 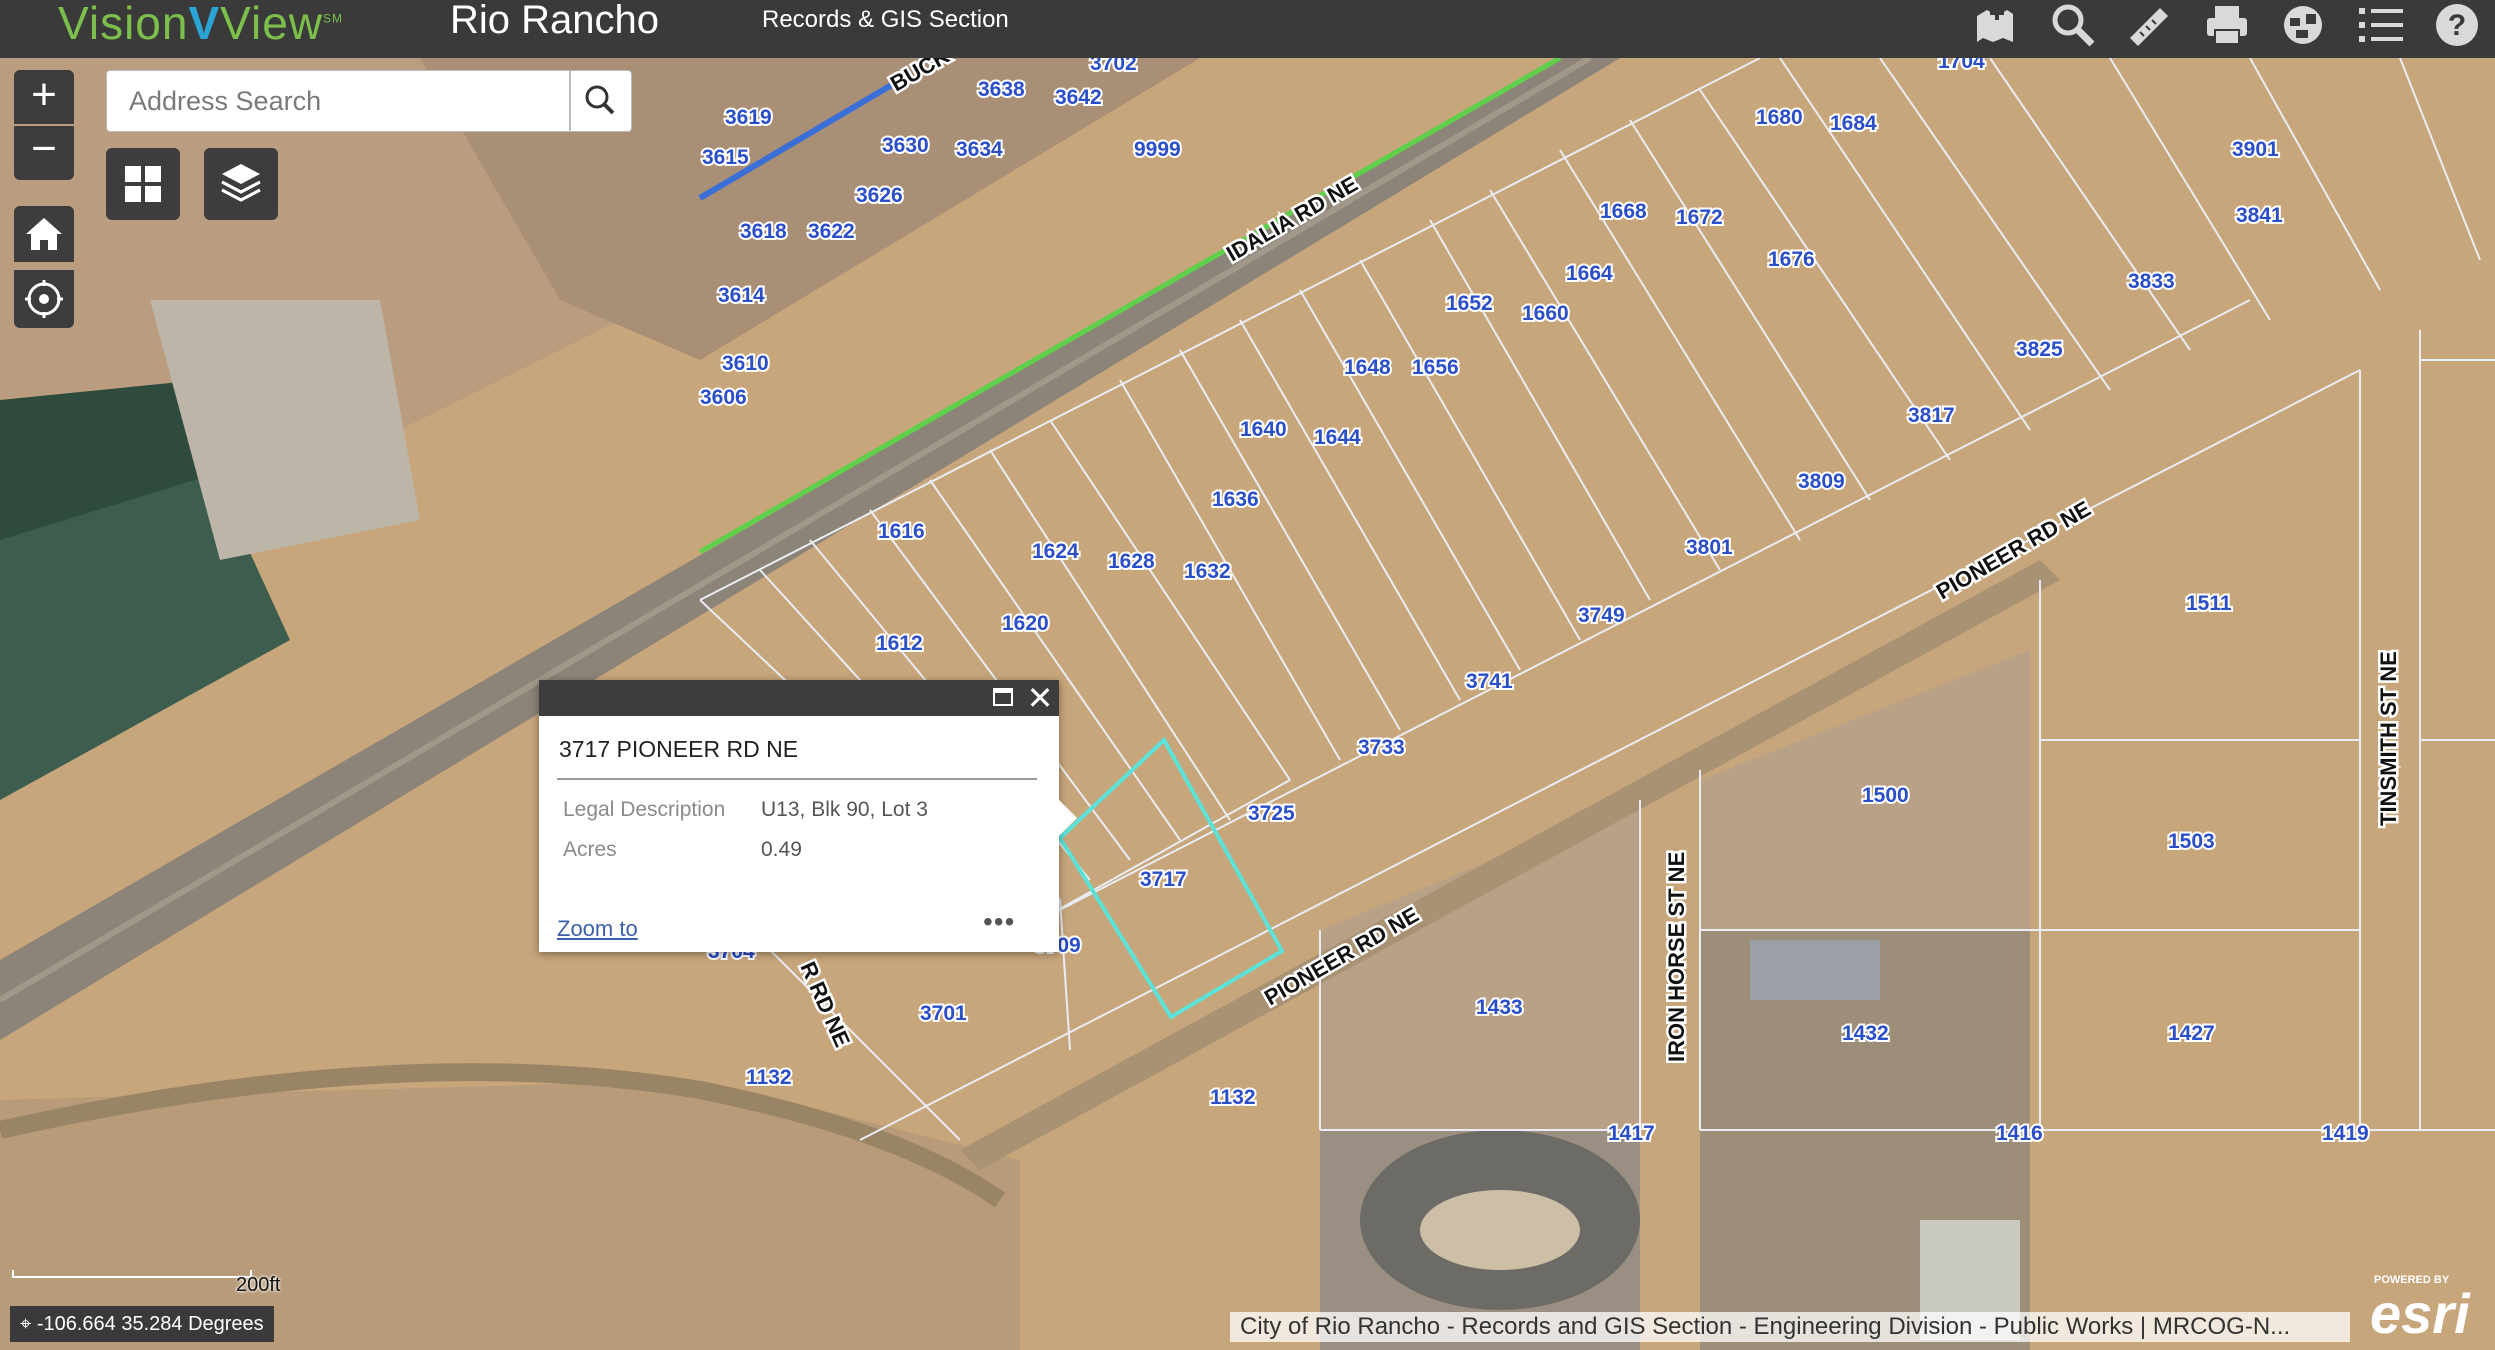 I want to click on field-label: Acres, so click(x=590, y=849).